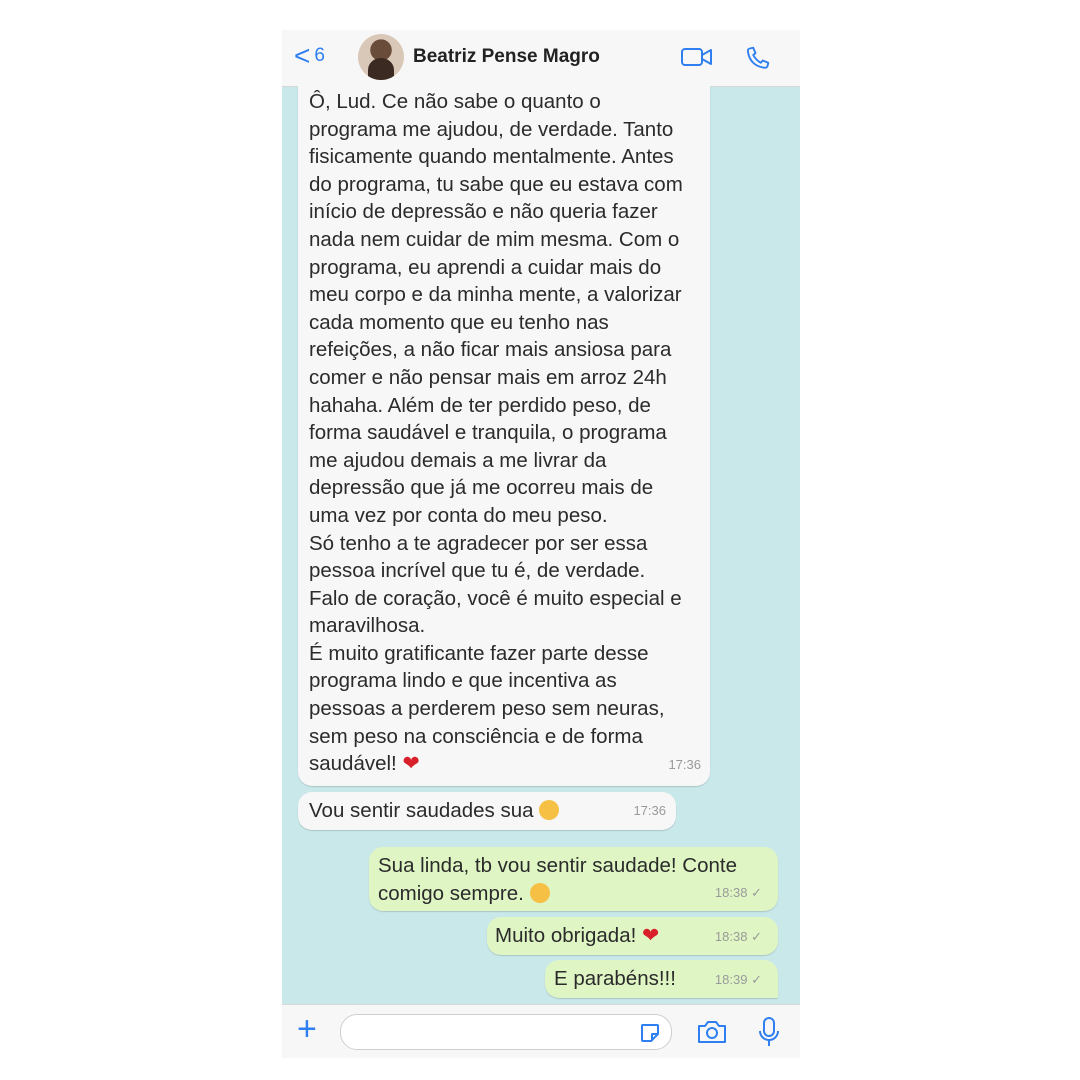  What do you see at coordinates (738, 980) in the screenshot?
I see `message-time: 18:39 ✓` at bounding box center [738, 980].